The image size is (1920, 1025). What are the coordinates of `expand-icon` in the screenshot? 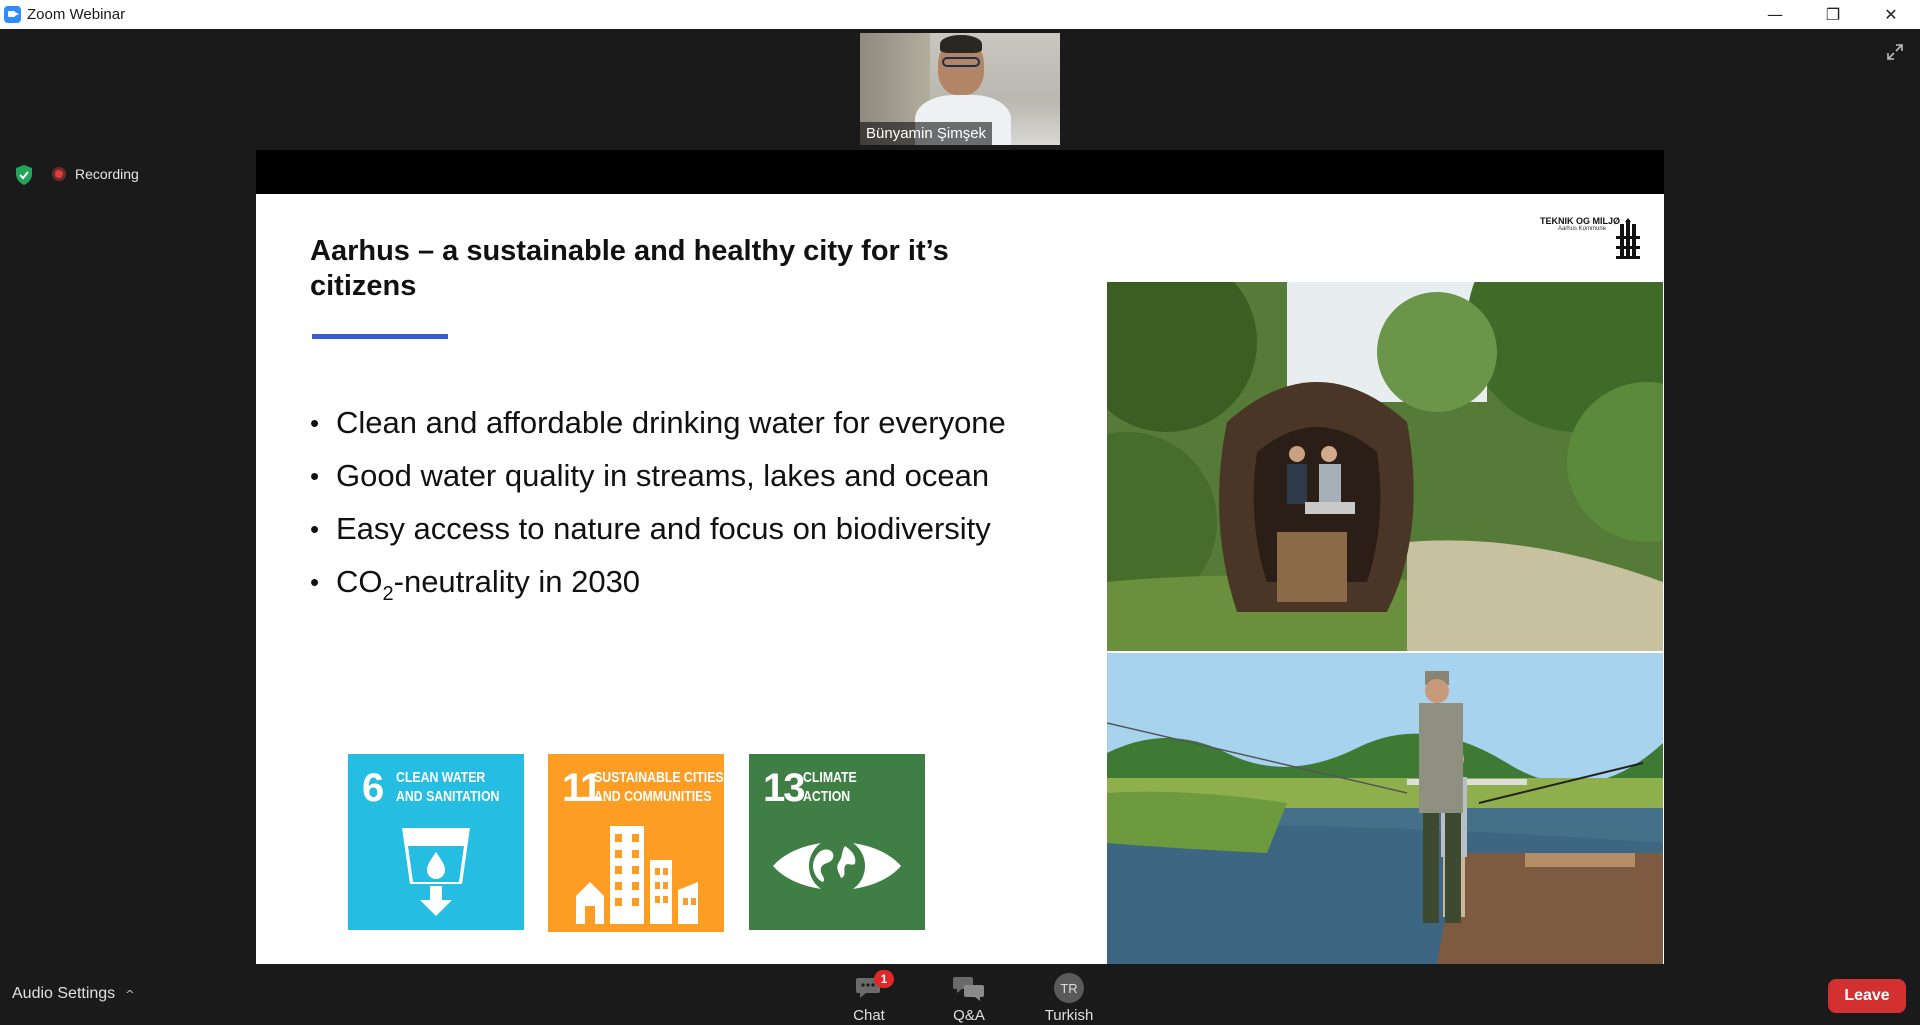 It's located at (1895, 52).